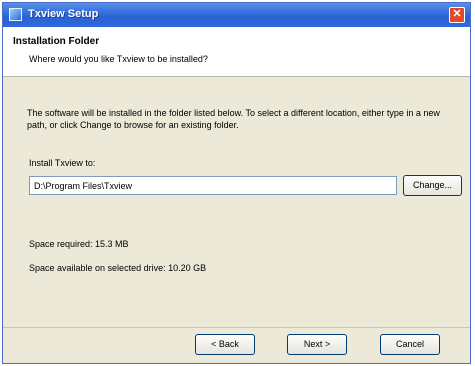 Image resolution: width=475 pixels, height=366 pixels. What do you see at coordinates (15, 14) in the screenshot?
I see `setup-app-icon` at bounding box center [15, 14].